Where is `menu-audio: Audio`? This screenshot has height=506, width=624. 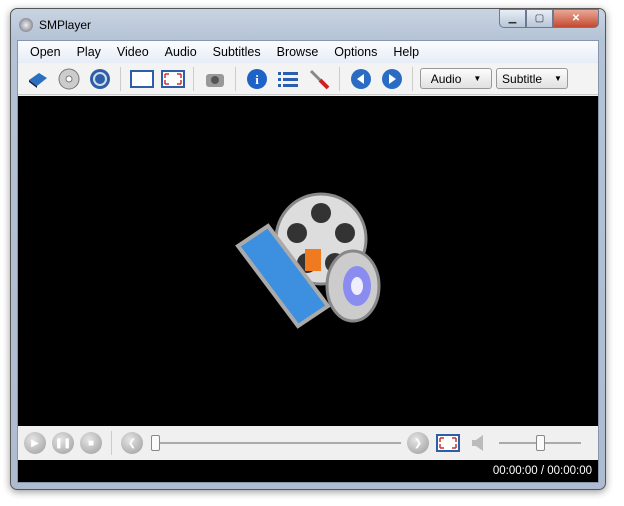 menu-audio: Audio is located at coordinates (181, 52).